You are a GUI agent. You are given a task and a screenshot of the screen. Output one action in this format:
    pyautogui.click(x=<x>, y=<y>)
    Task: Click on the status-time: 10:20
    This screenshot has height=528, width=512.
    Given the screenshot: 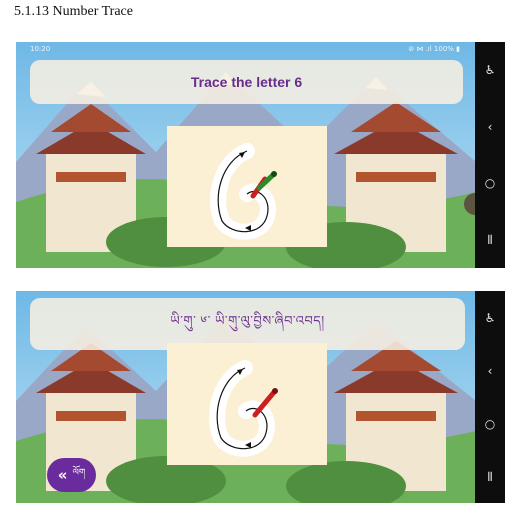 What is the action you would take?
    pyautogui.click(x=40, y=49)
    